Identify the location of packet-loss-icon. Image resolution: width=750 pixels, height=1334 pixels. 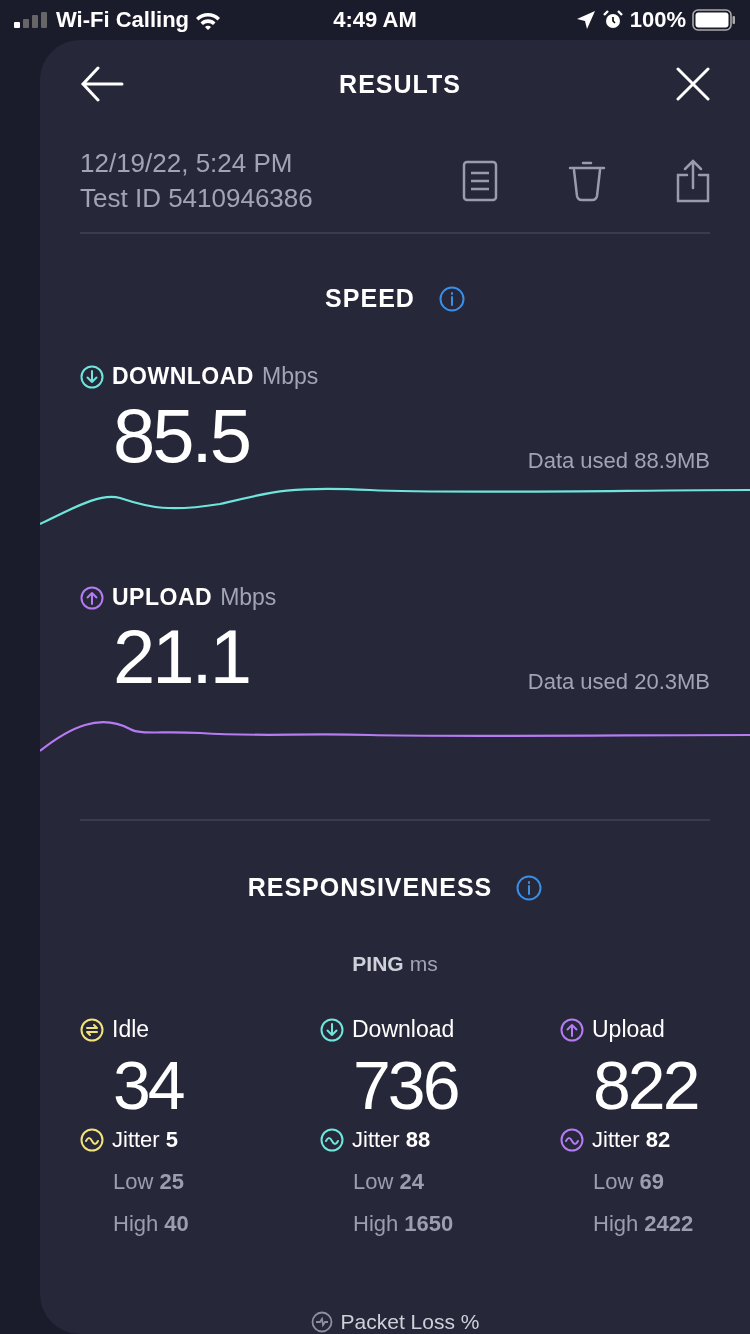
(321, 1322).